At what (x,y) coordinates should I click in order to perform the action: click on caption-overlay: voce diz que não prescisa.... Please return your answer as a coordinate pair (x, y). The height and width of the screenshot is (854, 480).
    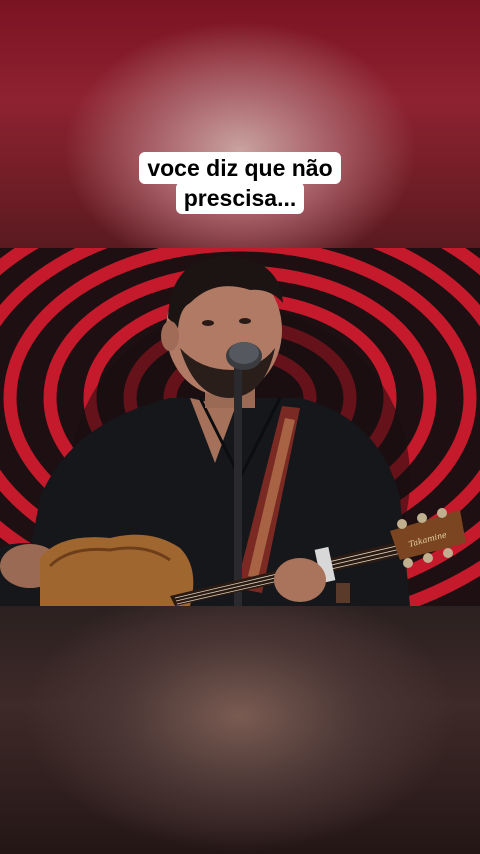
    Looking at the image, I should click on (240, 183).